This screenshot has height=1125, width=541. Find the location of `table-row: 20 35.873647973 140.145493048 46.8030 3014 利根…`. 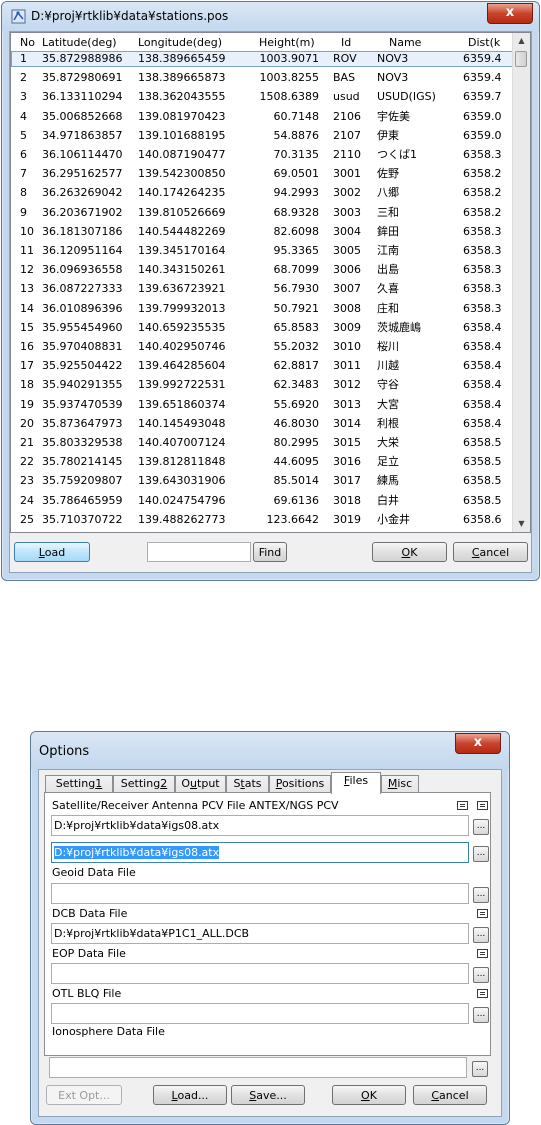

table-row: 20 35.873647973 140.145493048 46.8030 3014 利根… is located at coordinates (262, 424).